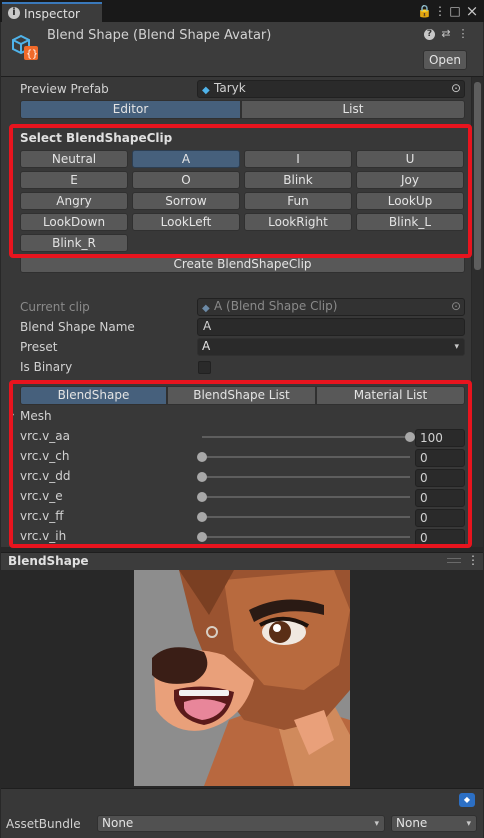  I want to click on current-clip-value: A (Blend Shape Clip), so click(276, 306).